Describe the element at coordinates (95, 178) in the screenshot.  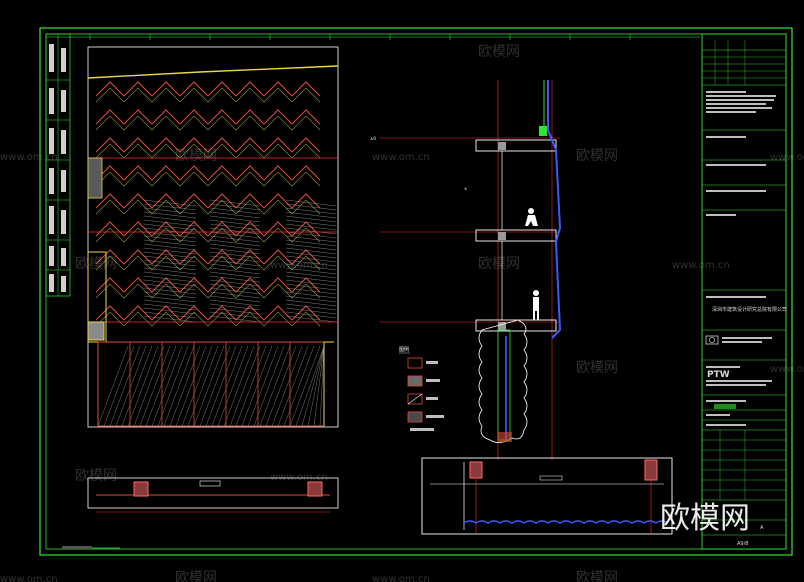
I see `dotted-panel` at that location.